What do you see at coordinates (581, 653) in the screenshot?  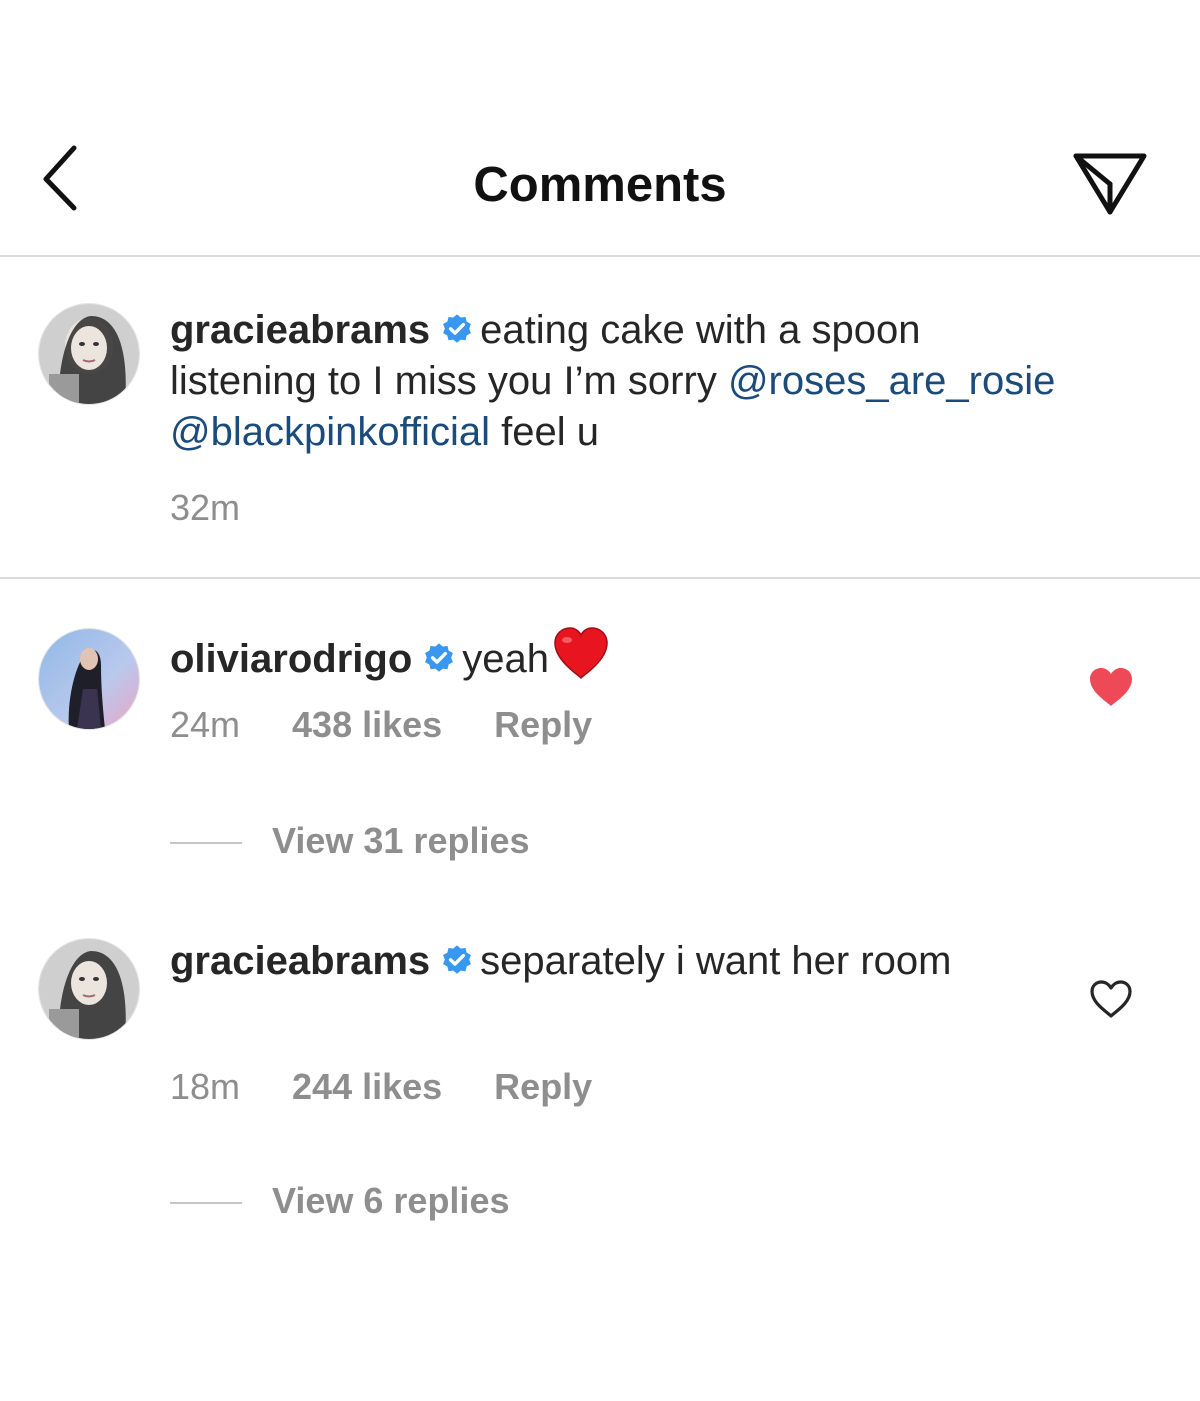 I see `red-heart-emoji` at bounding box center [581, 653].